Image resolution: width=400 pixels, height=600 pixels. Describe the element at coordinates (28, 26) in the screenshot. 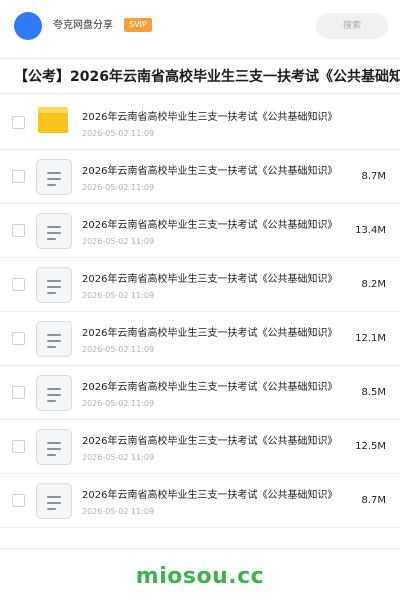

I see `avatar` at that location.